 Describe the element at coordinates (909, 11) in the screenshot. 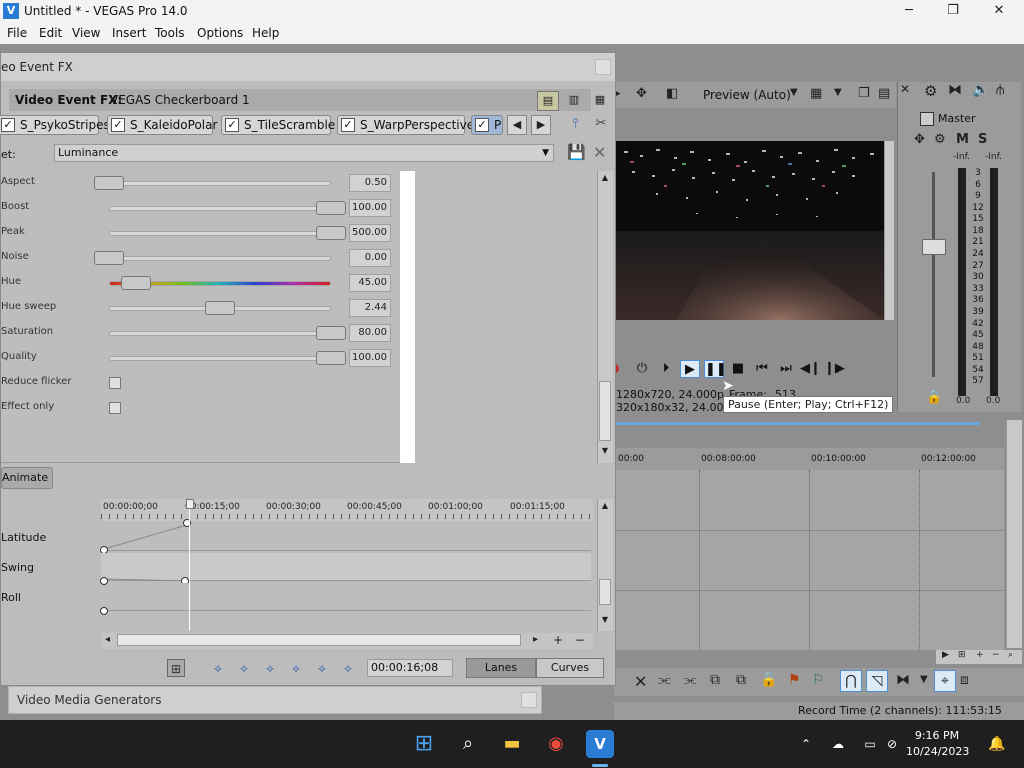

I see `minimize-button: ─` at that location.